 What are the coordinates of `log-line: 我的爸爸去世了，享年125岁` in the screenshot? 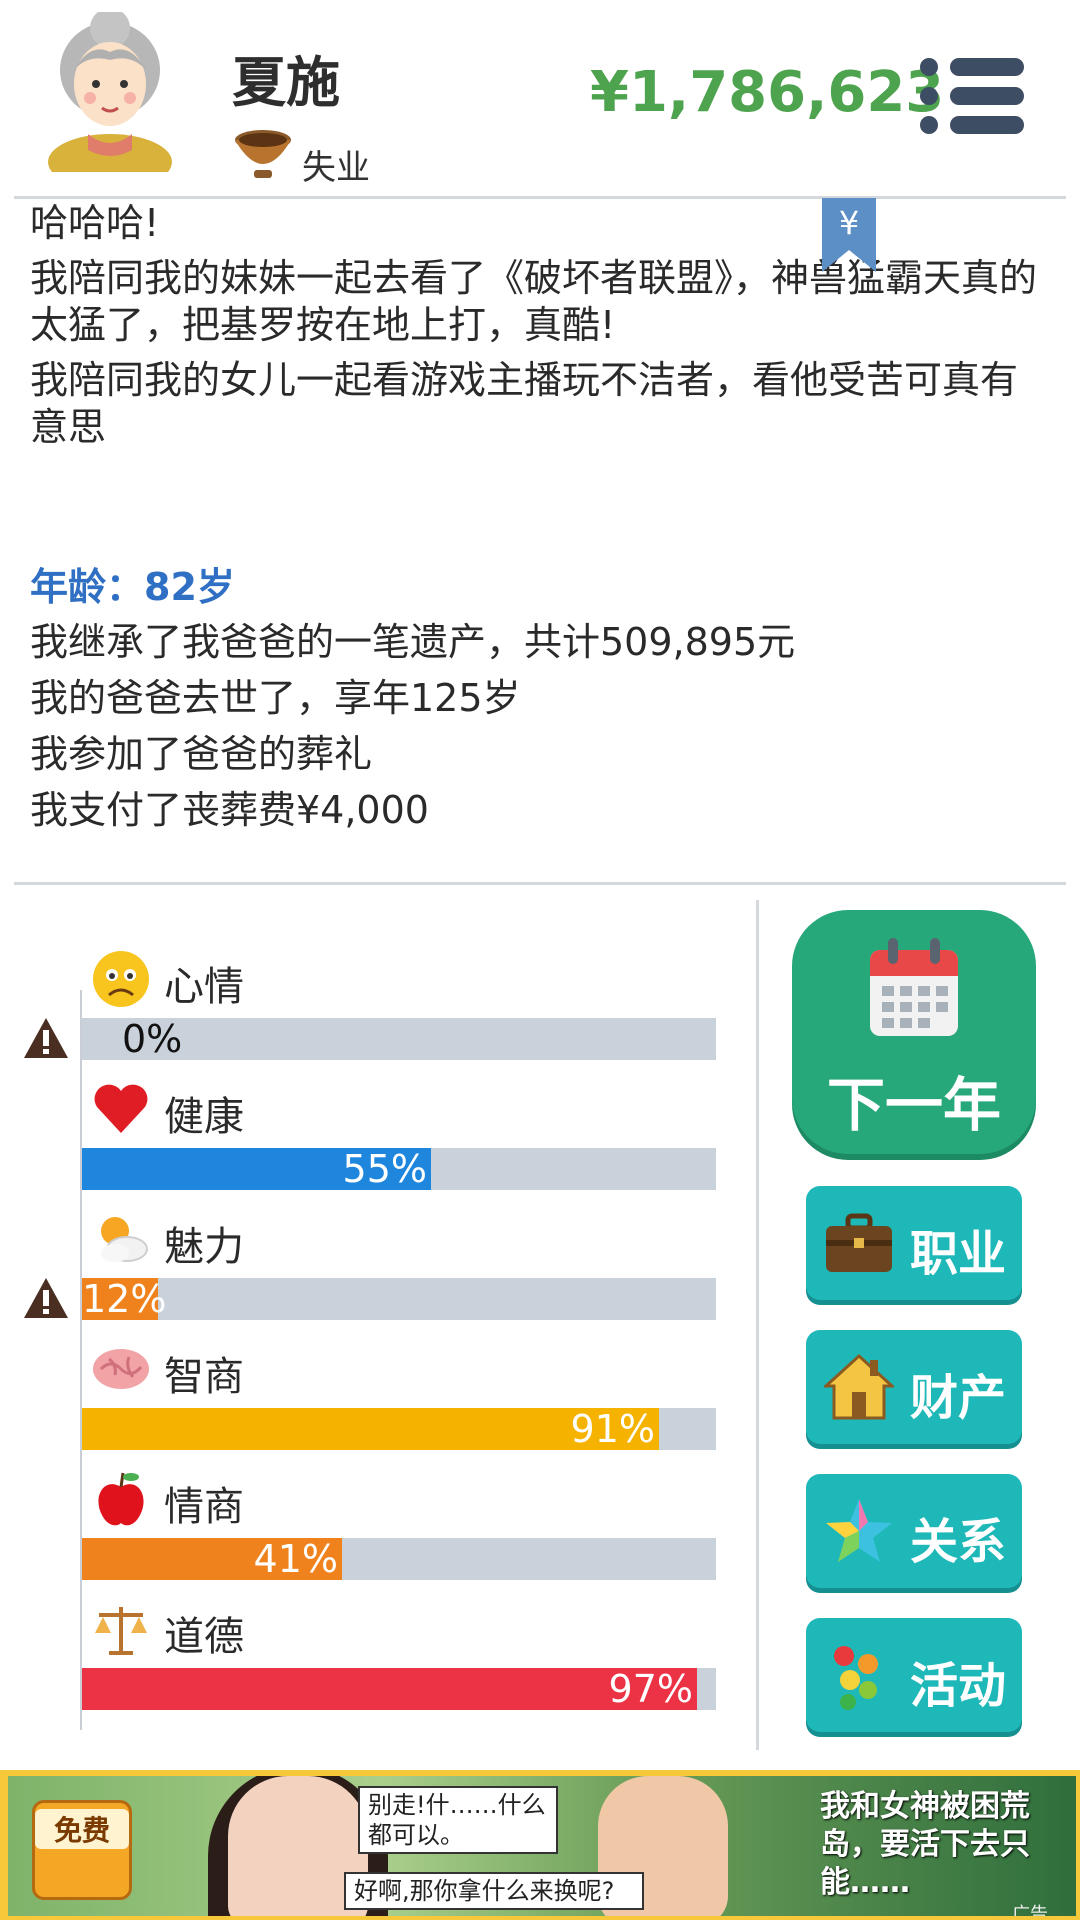 It's located at (275, 698).